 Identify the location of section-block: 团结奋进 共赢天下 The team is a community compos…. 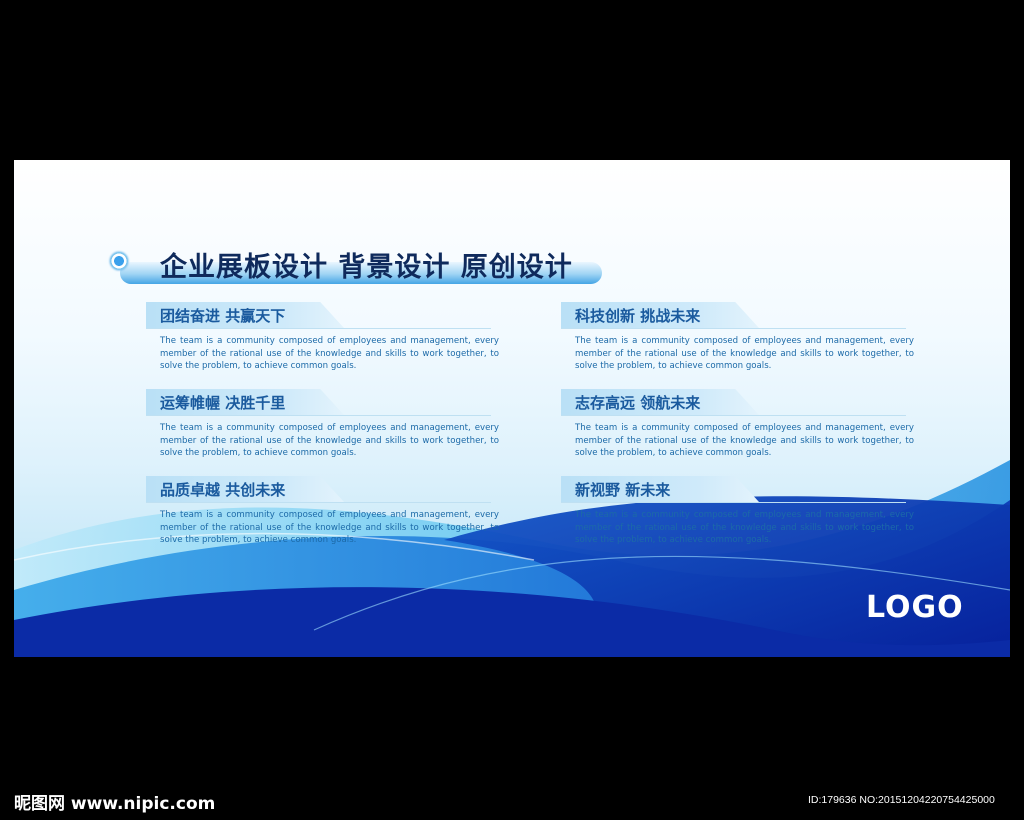
(322, 337).